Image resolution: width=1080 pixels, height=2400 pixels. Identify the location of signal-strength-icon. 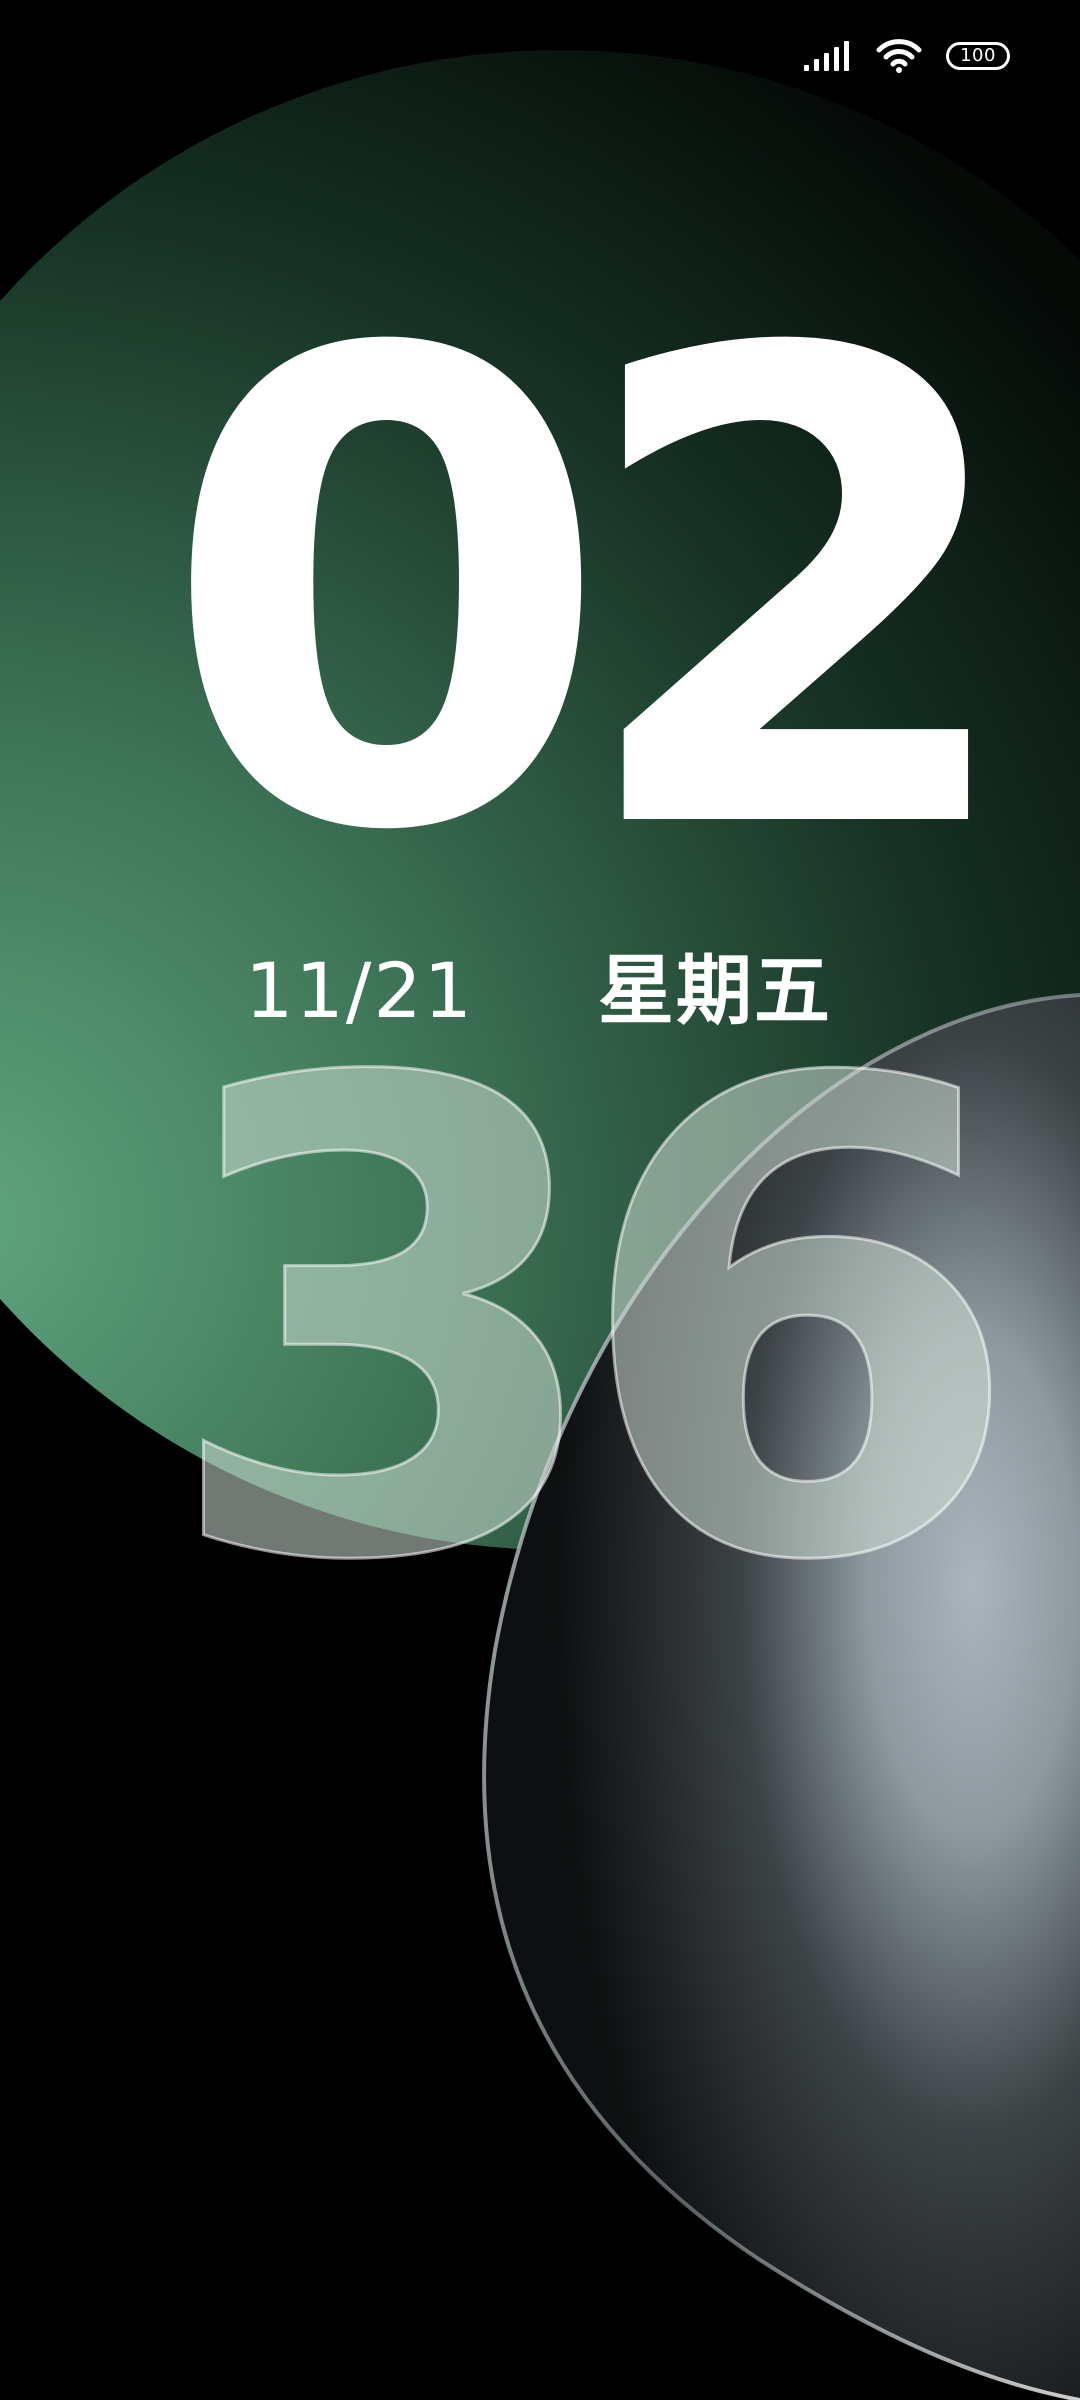
(826, 56).